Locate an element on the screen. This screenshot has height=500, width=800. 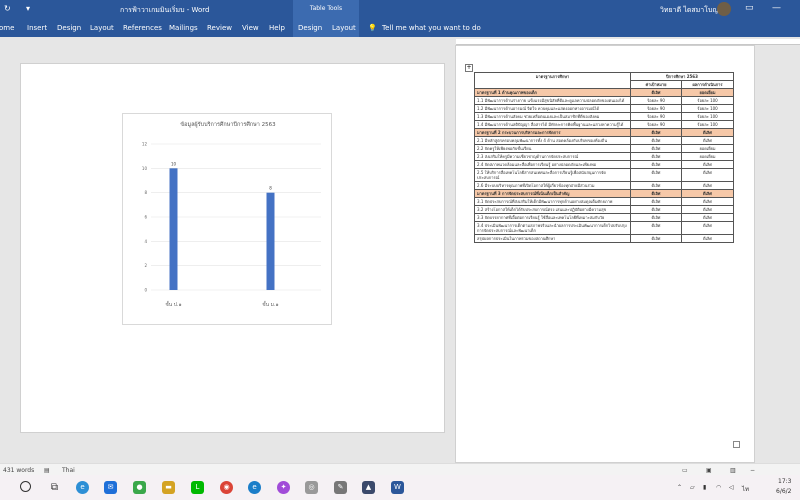
browser-icon: e is located at coordinates (82, 487).